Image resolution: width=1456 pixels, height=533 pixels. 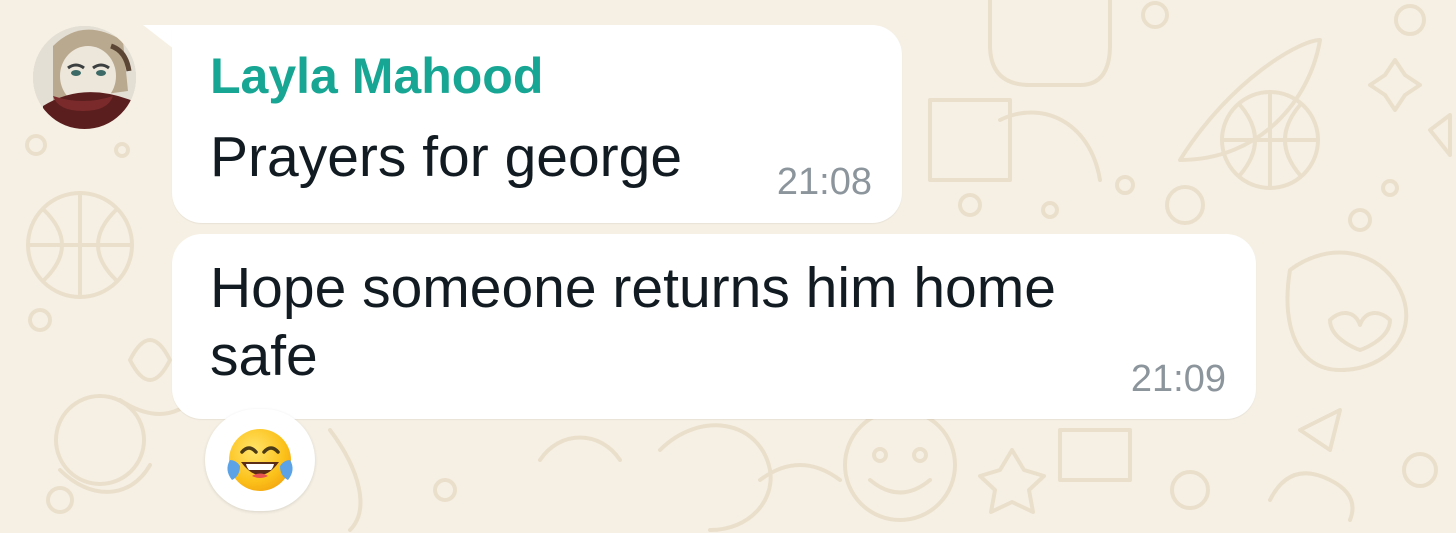 I want to click on message-text: Hope someone returns him home safe, so click(x=633, y=322).